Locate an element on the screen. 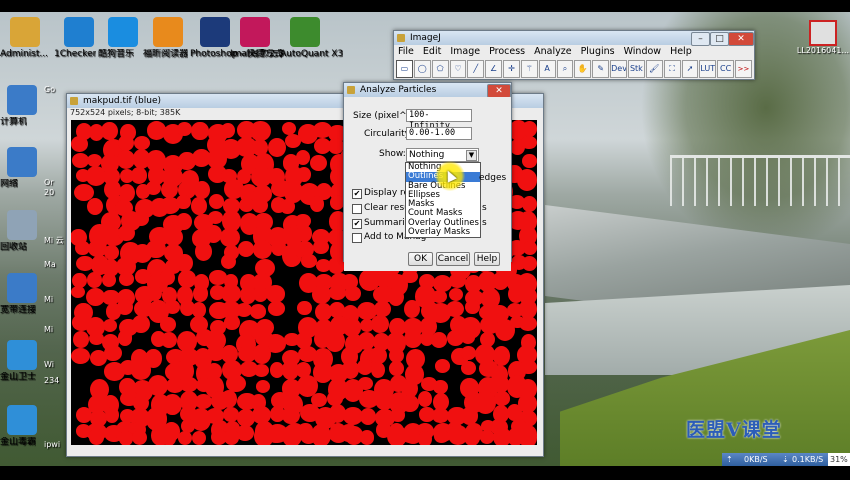 This screenshot has height=480, width=850. dialog-titlebar: Analyze Particles ✕ is located at coordinates (427, 90).